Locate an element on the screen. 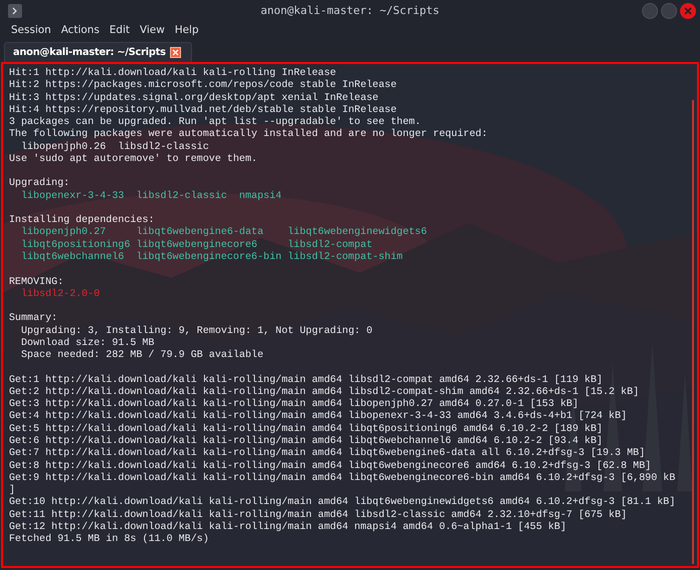 This screenshot has width=700, height=570. terminal-line: Get:2 http://kali.download/kali kali-rolling/main amd64 libsdl2-compat-shim amd64 2.32.66+ds-1 [15.2 kB] is located at coordinates (324, 392).